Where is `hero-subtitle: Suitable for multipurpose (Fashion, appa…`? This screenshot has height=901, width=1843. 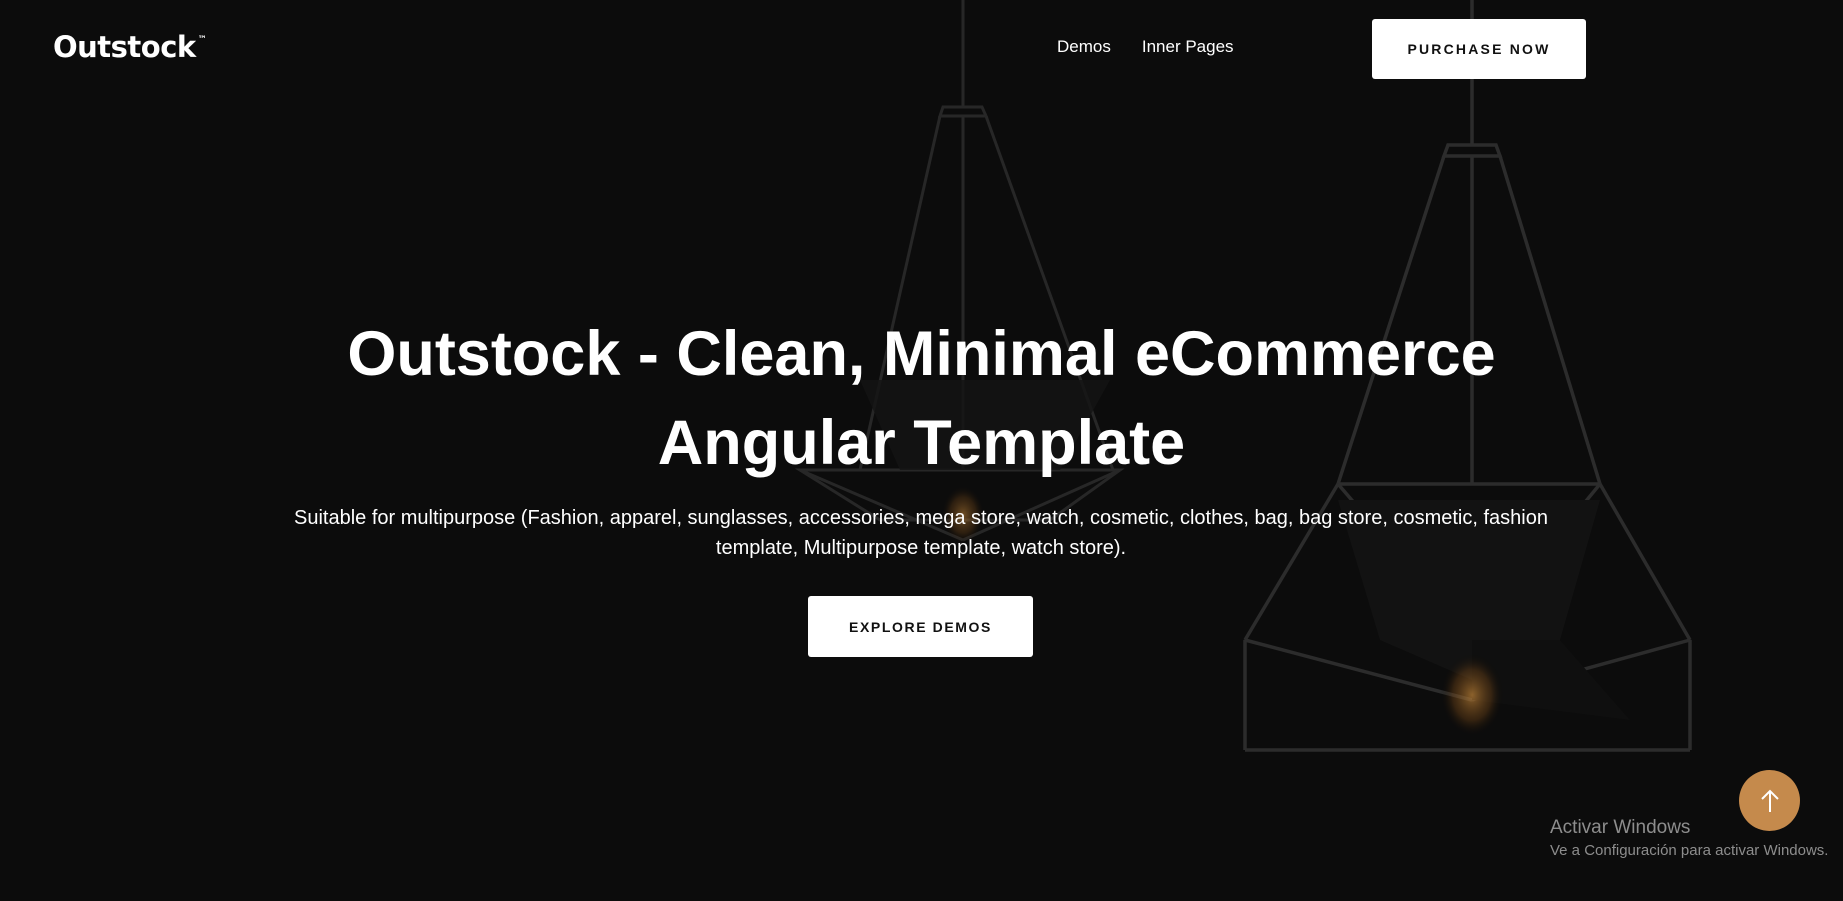 hero-subtitle: Suitable for multipurpose (Fashion, appa… is located at coordinates (921, 533).